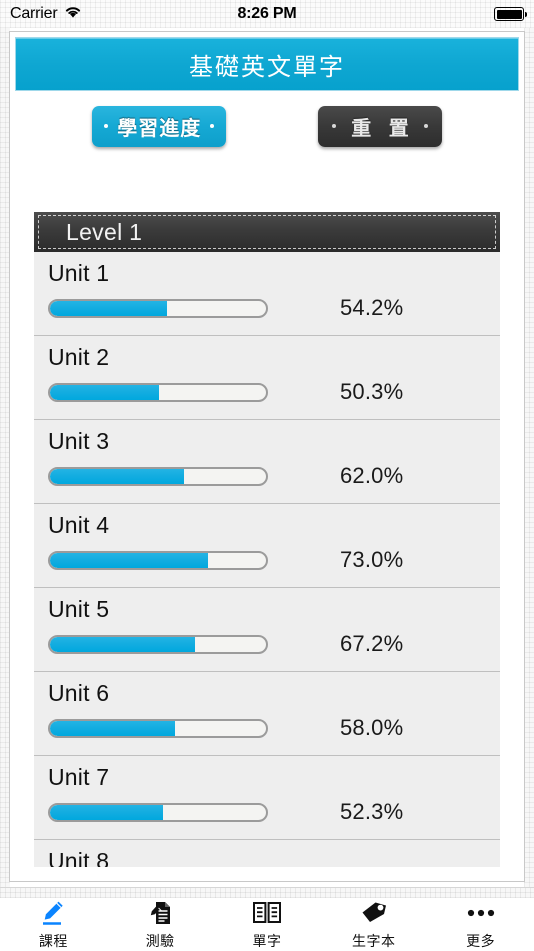 The image size is (534, 951). Describe the element at coordinates (267, 714) in the screenshot. I see `unit-row: Unit 6 58.0%` at that location.